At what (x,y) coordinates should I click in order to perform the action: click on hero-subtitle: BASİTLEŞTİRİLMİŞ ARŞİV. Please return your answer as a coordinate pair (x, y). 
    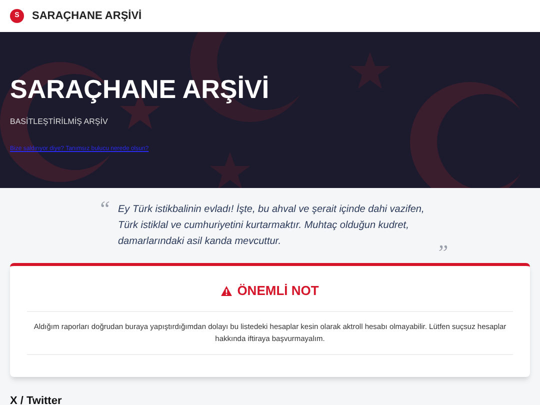
    Looking at the image, I should click on (59, 122).